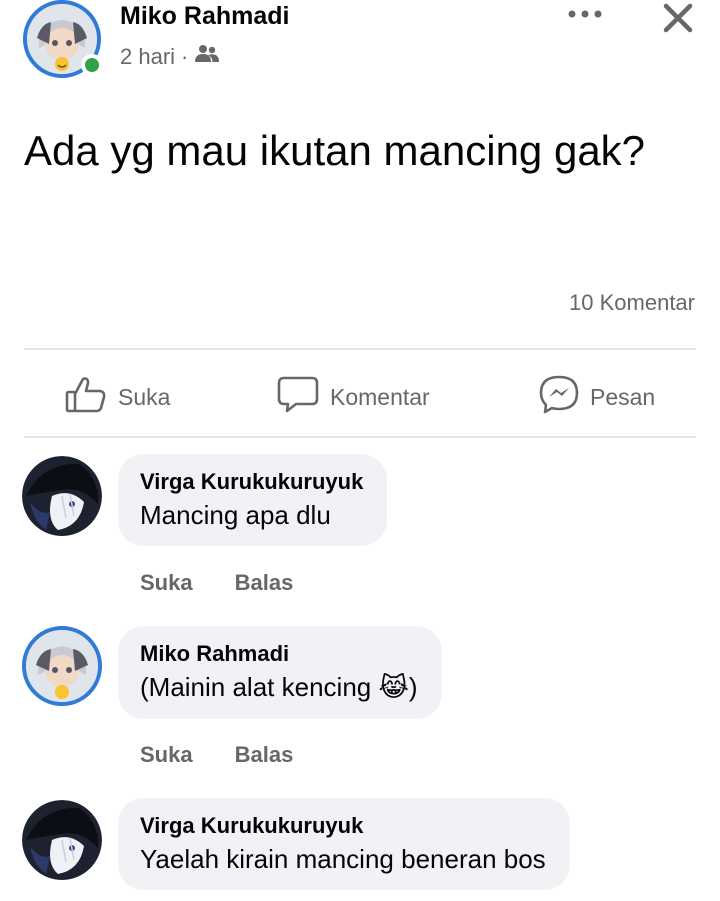 This screenshot has width=720, height=901. What do you see at coordinates (298, 397) in the screenshot?
I see `comment-icon` at bounding box center [298, 397].